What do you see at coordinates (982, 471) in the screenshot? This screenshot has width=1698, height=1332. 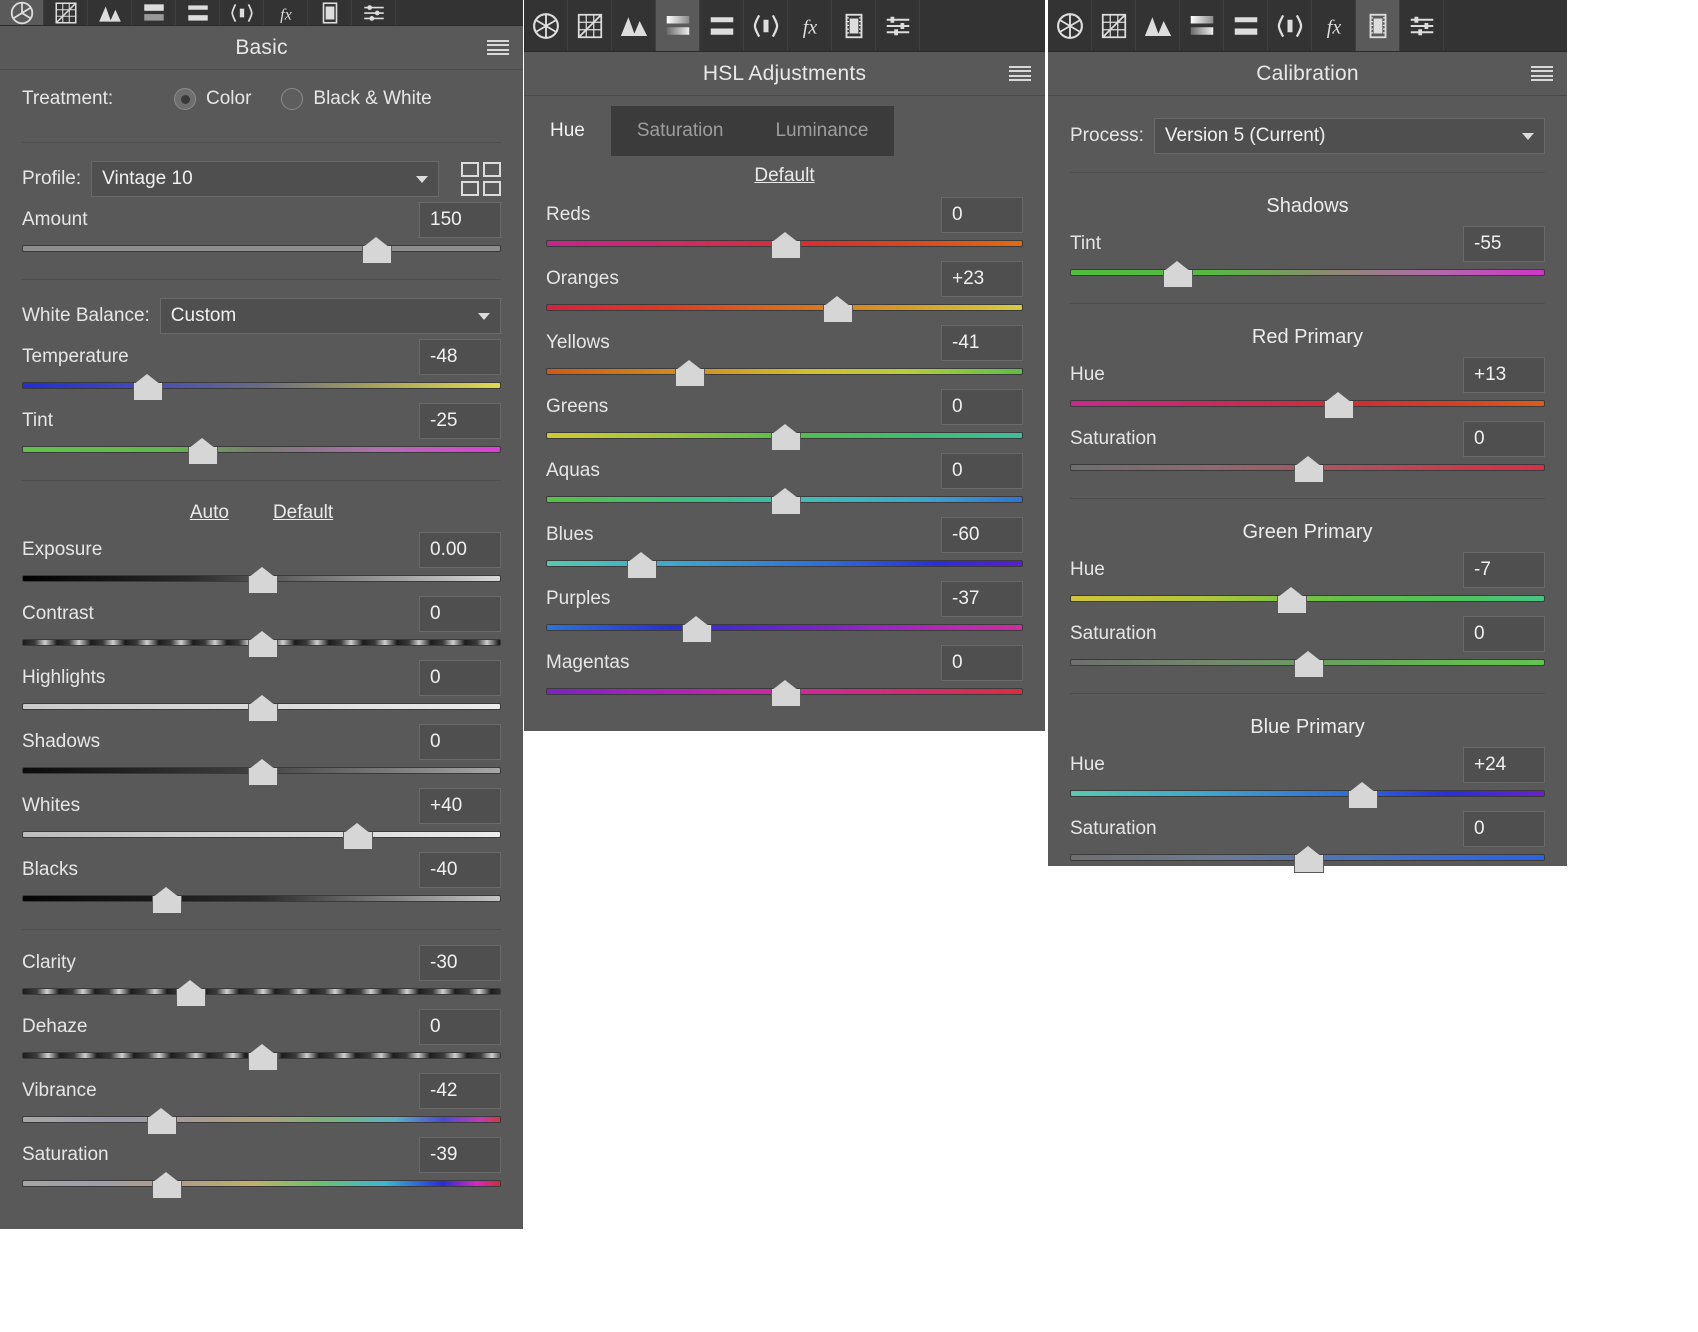 I see `hsl-aquas-value: 0` at bounding box center [982, 471].